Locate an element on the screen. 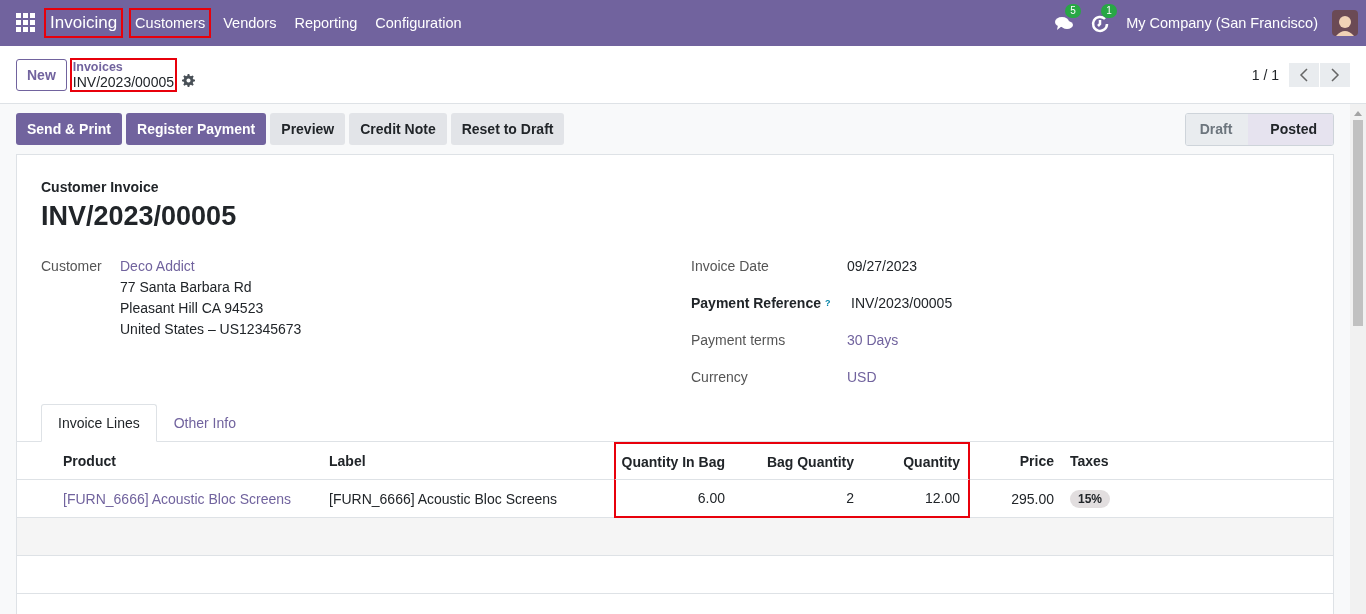 Image resolution: width=1366 pixels, height=614 pixels. notification-badge: 5 is located at coordinates (1073, 11).